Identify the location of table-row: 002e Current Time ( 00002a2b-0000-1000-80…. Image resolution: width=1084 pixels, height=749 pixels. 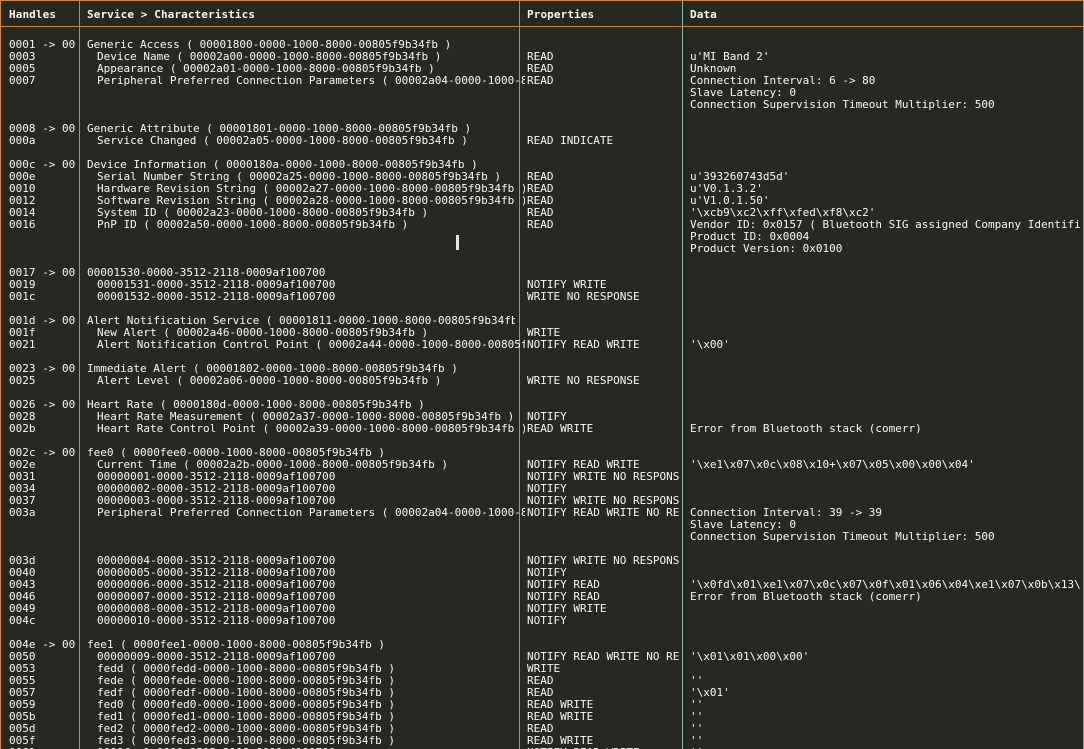
(542, 465).